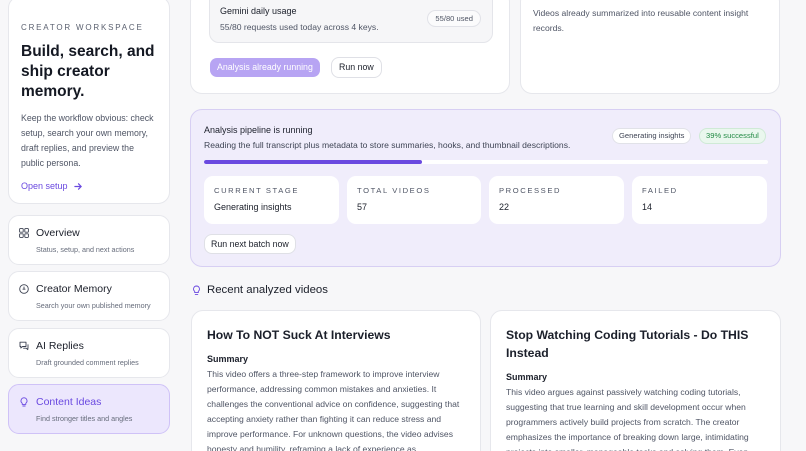 Image resolution: width=806 pixels, height=451 pixels. What do you see at coordinates (24, 289) in the screenshot?
I see `memory-icon` at bounding box center [24, 289].